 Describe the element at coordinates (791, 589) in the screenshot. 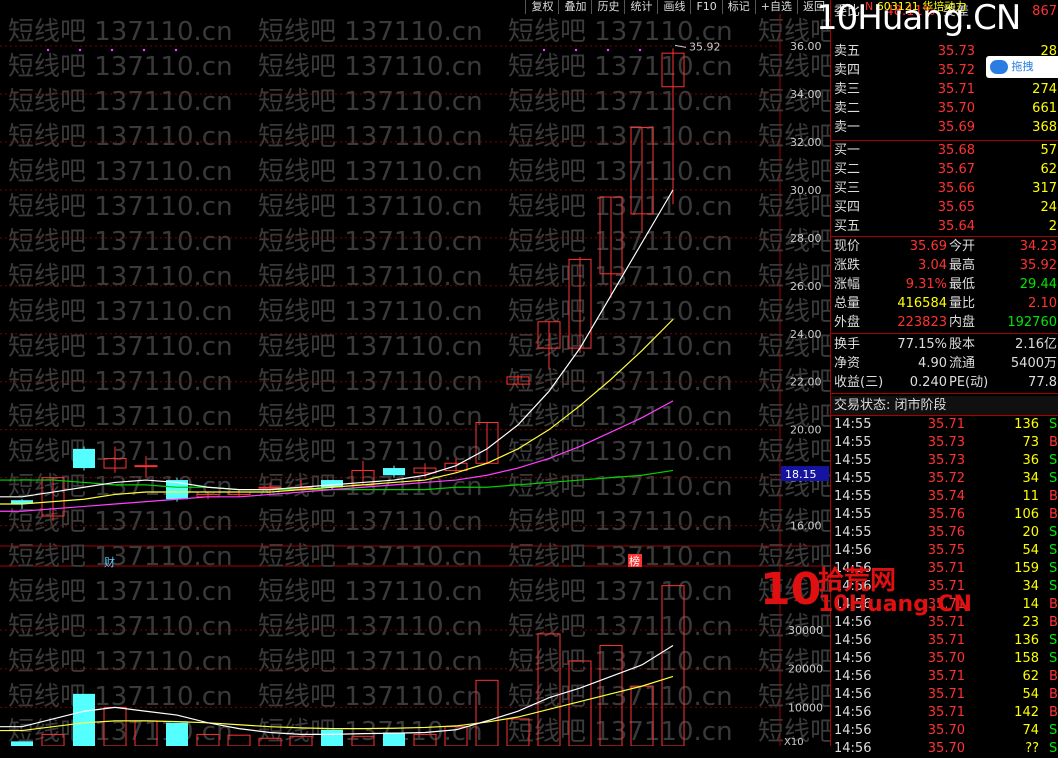

I see `logo-number: 10` at that location.